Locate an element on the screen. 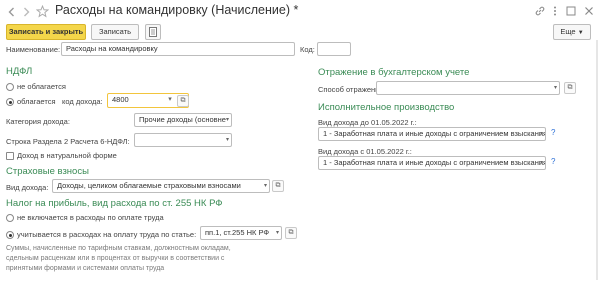 Image resolution: width=600 pixels, height=286 pixels. insurance-income-type-label: Вид дохода: is located at coordinates (27, 187).